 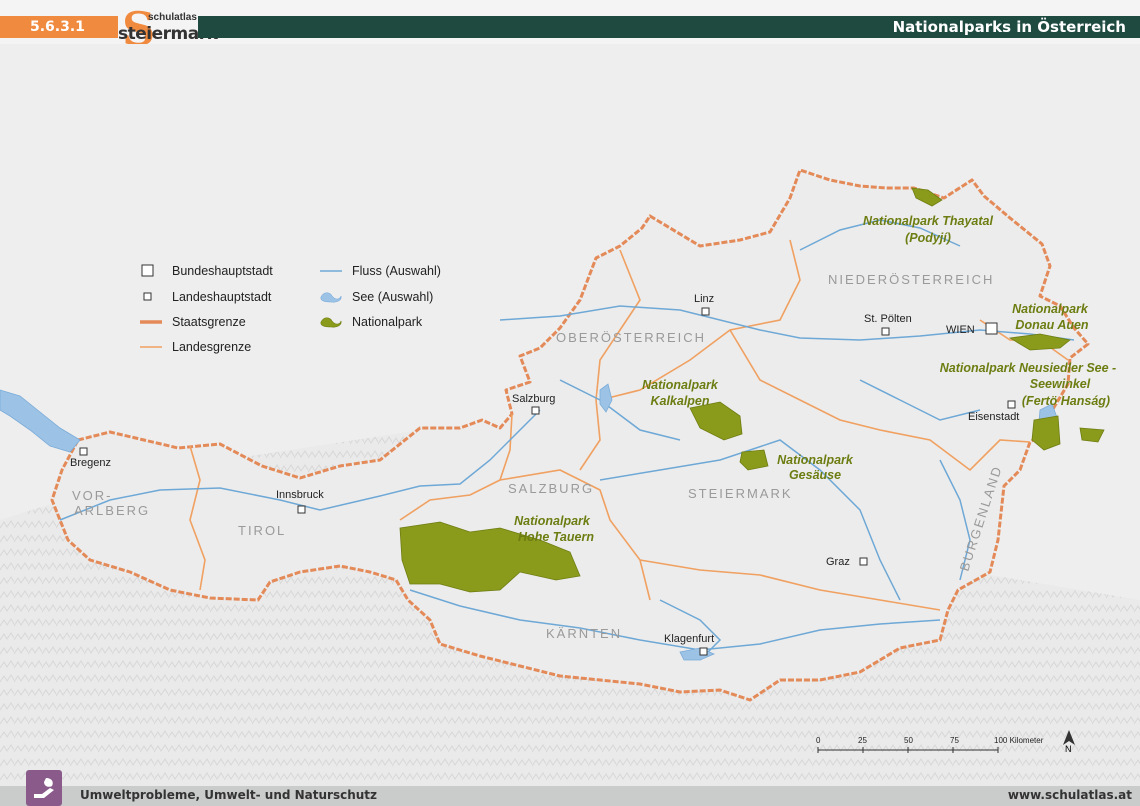 What do you see at coordinates (556, 537) in the screenshot?
I see `park-label-hohe-tauern-2: Hohe Tauern` at bounding box center [556, 537].